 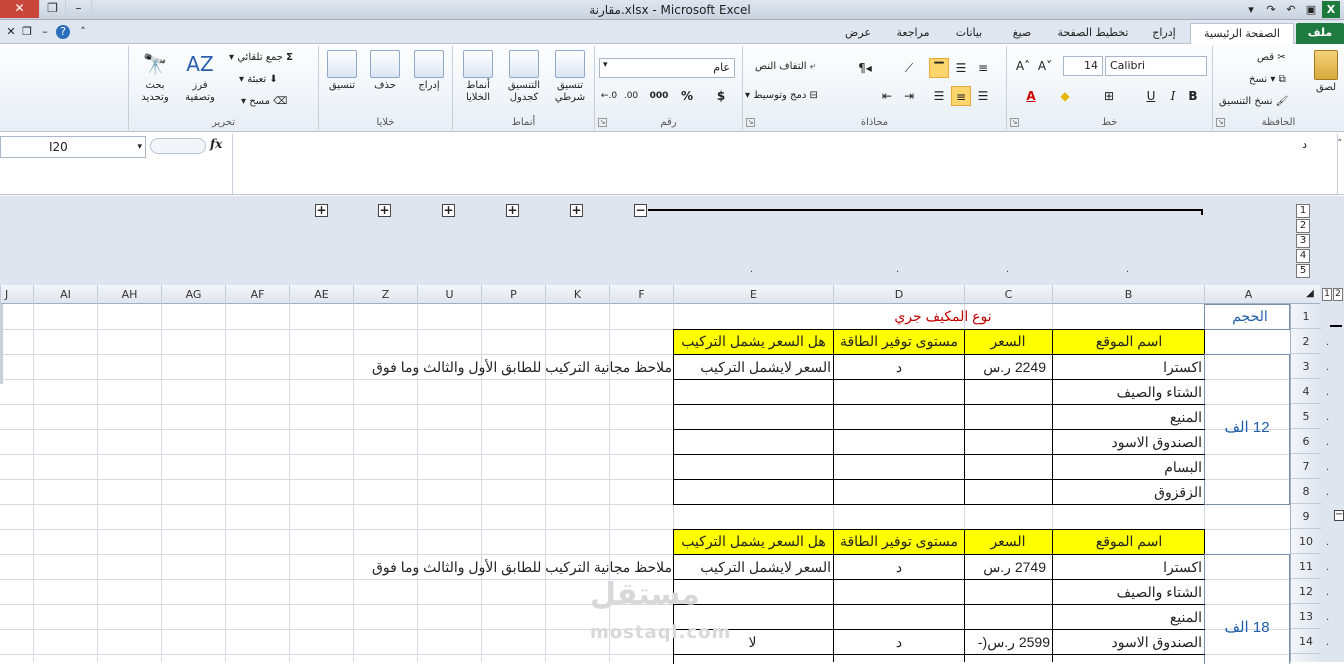 I want to click on tab-page-layout: تخطيط الصفحة, so click(x=1093, y=33).